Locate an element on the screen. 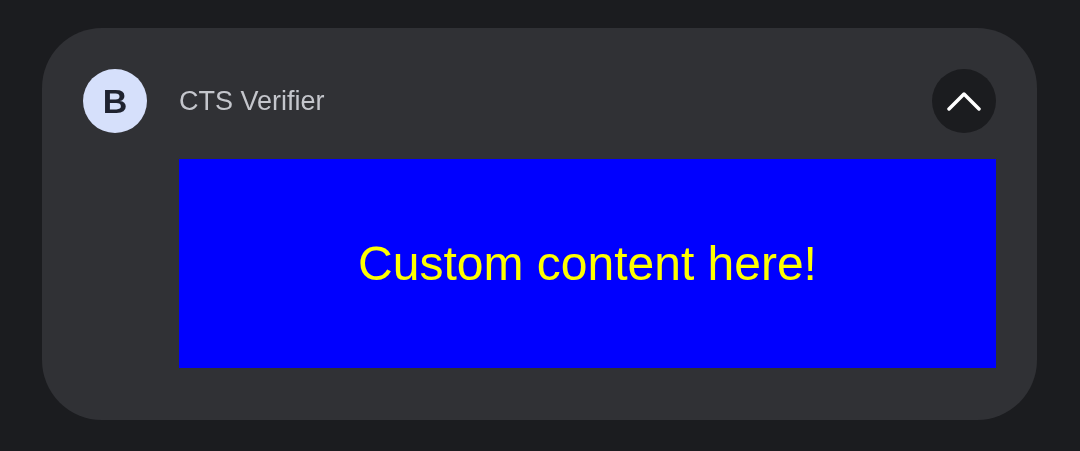 The height and width of the screenshot is (451, 1080). app-icon: B is located at coordinates (115, 101).